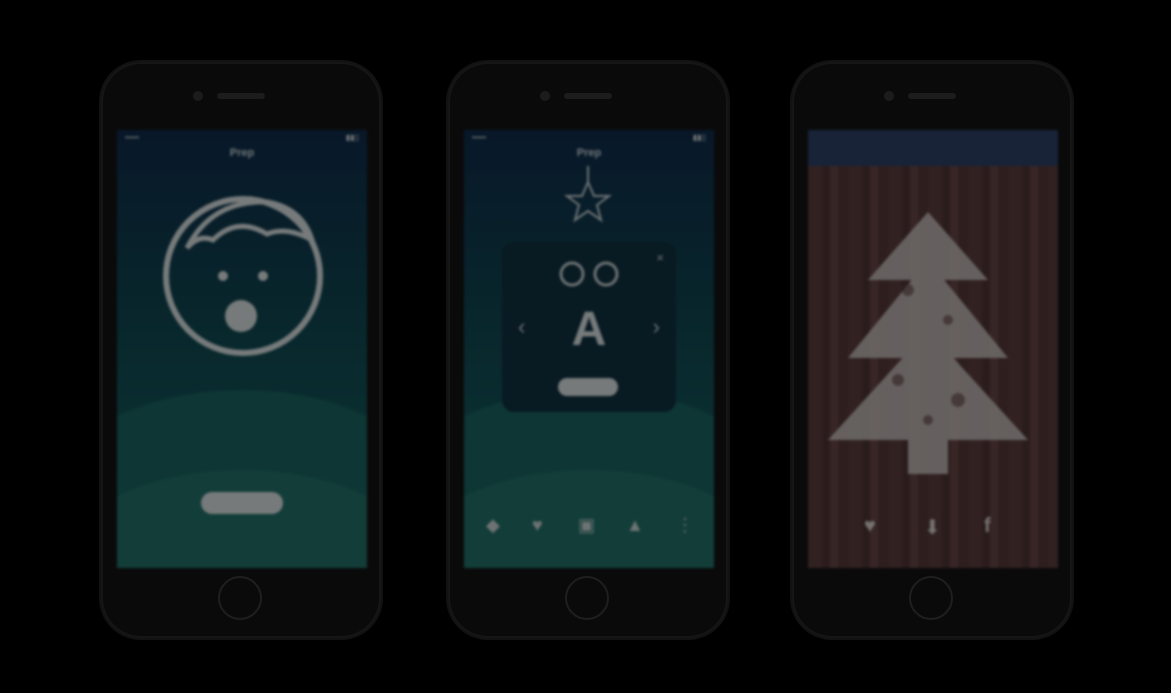  Describe the element at coordinates (586, 525) in the screenshot. I see `gift-icon: ▣` at that location.